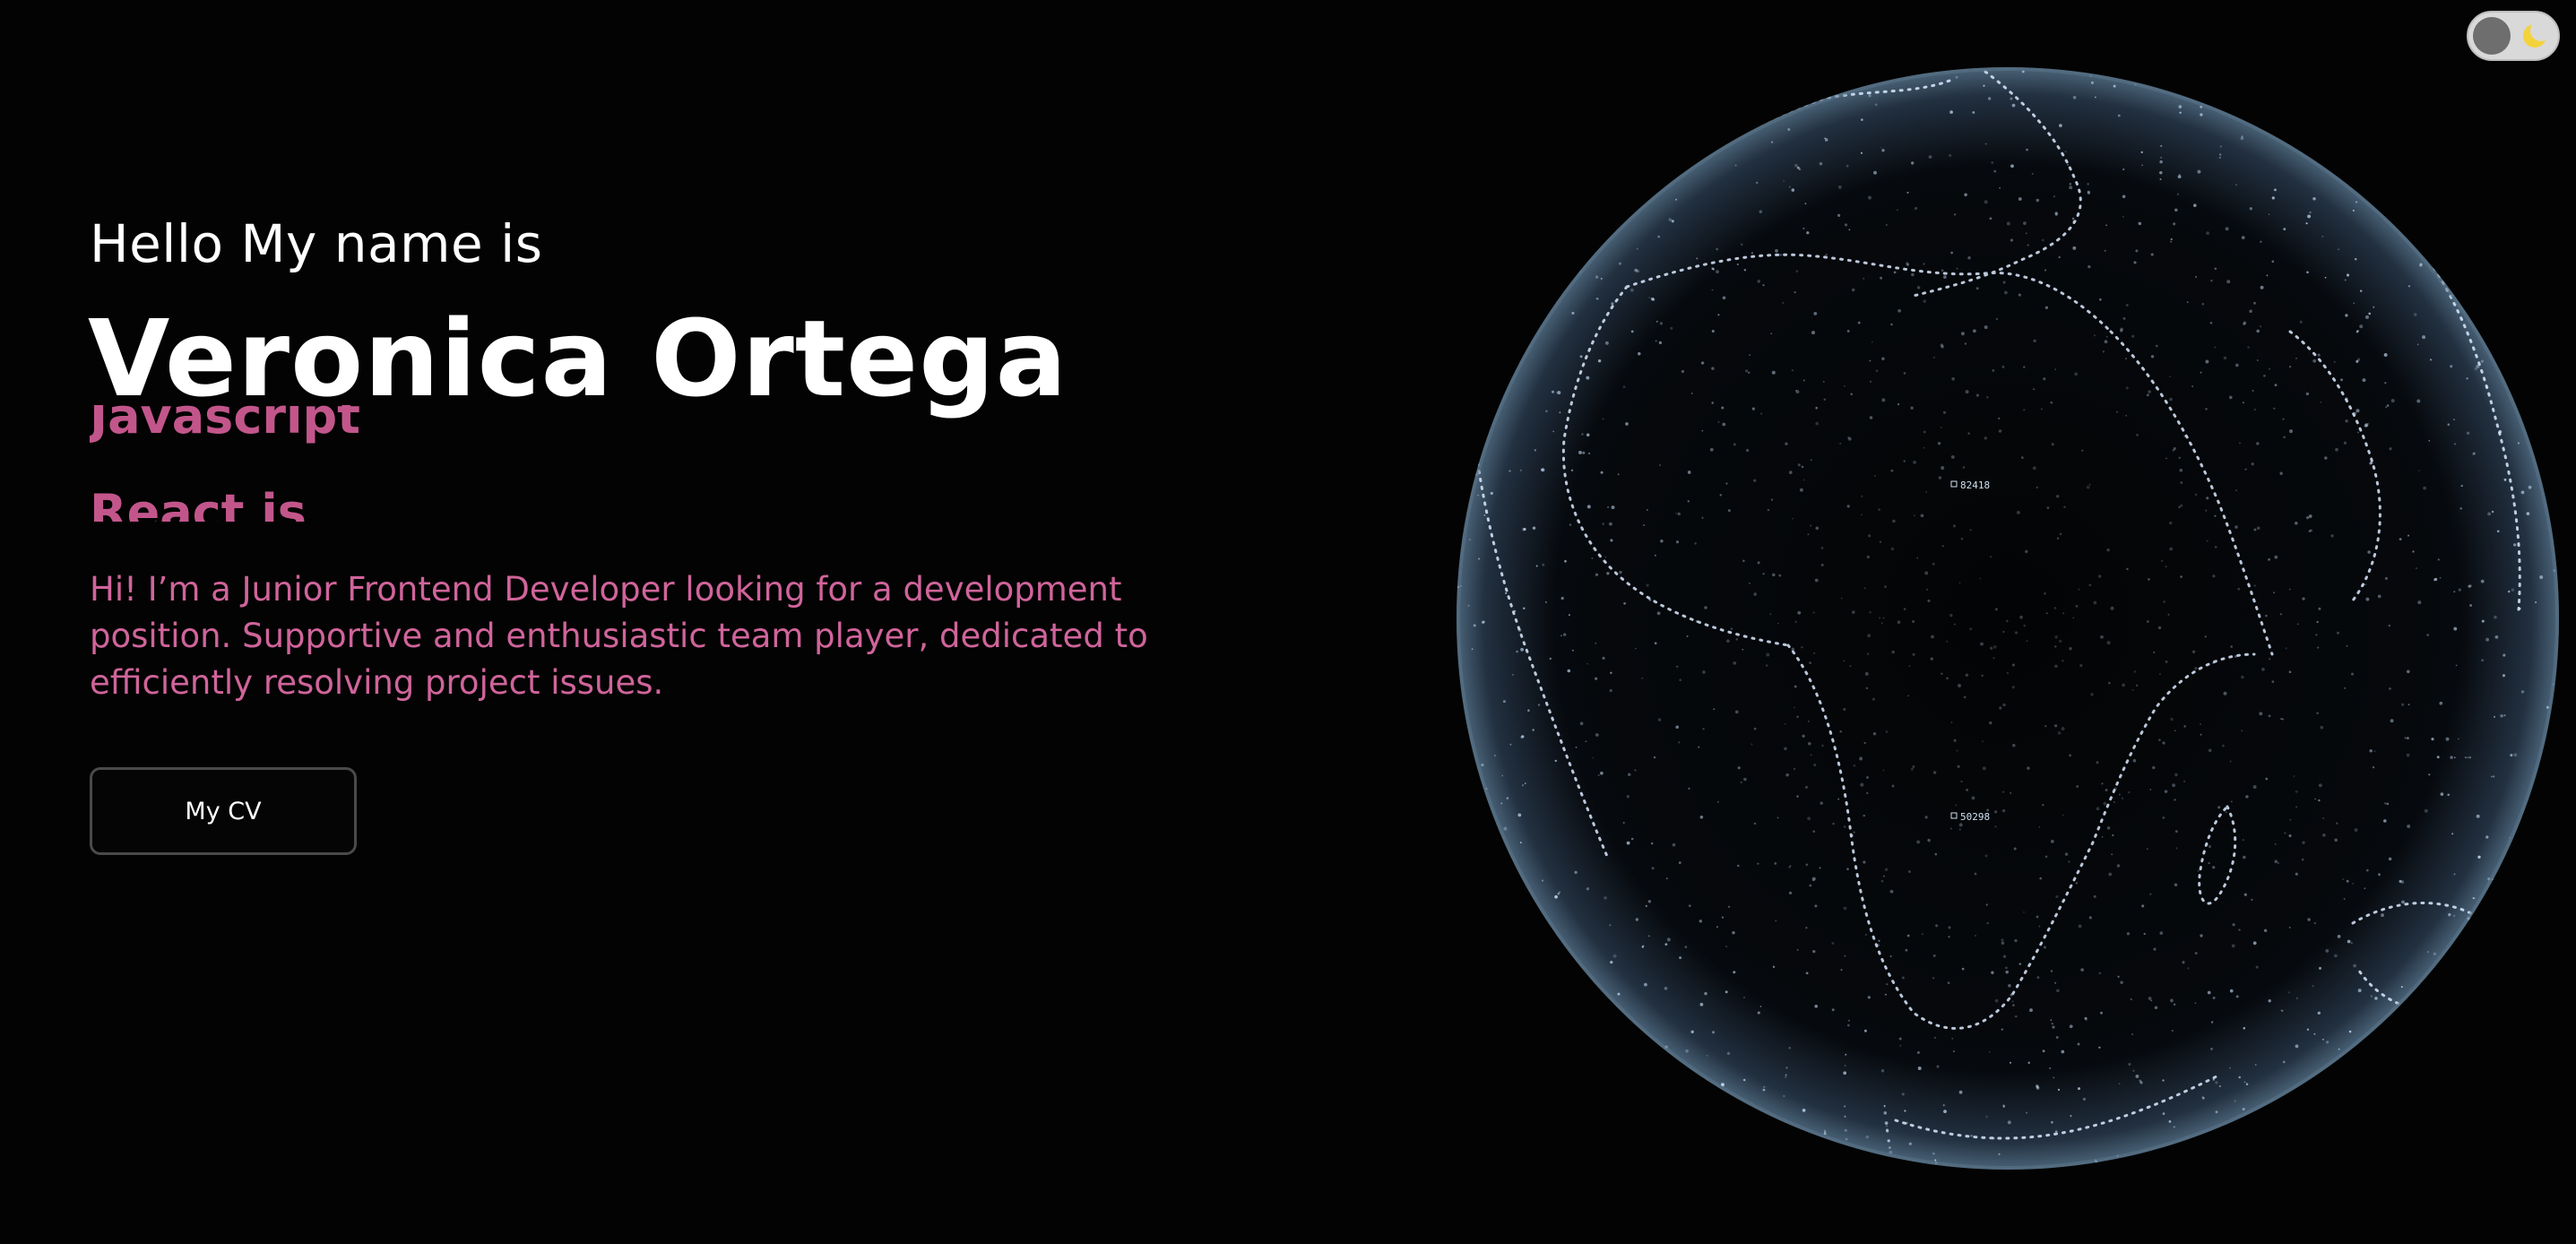 The width and height of the screenshot is (2576, 1244). What do you see at coordinates (1975, 817) in the screenshot?
I see `globe-label: 50298` at bounding box center [1975, 817].